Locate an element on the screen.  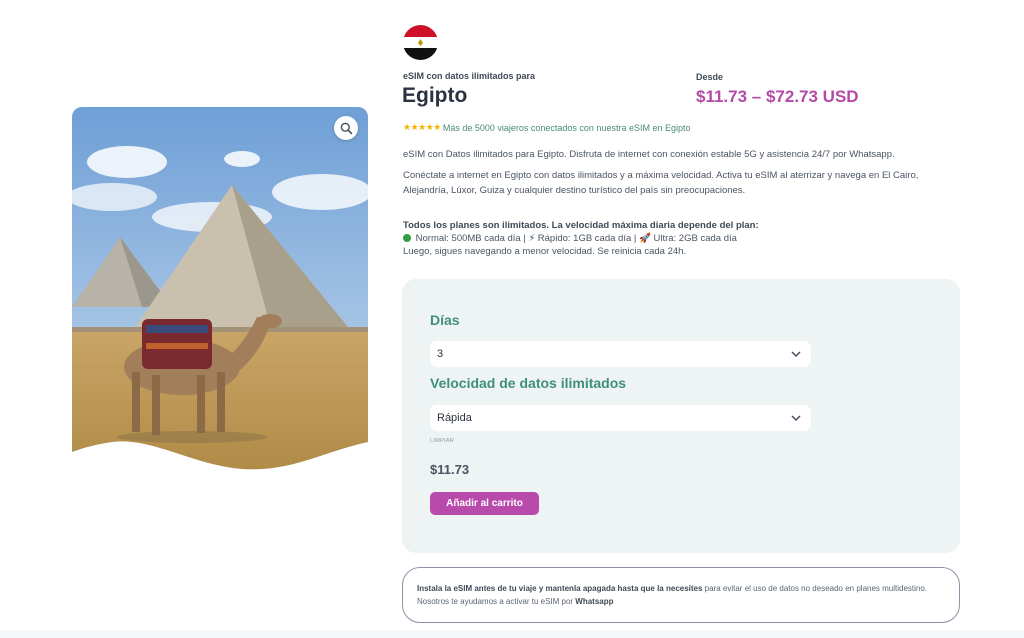
add-to-cart-button: Añadir al carrito is located at coordinates (484, 503).